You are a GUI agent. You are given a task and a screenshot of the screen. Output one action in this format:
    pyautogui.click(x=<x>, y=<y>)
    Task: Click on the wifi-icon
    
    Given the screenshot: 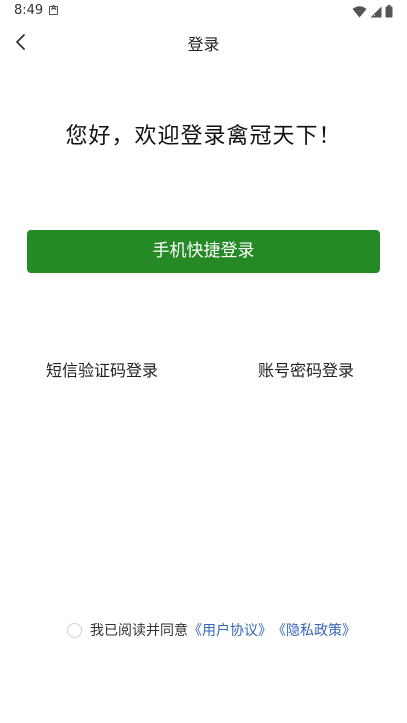 What is the action you would take?
    pyautogui.click(x=359, y=12)
    